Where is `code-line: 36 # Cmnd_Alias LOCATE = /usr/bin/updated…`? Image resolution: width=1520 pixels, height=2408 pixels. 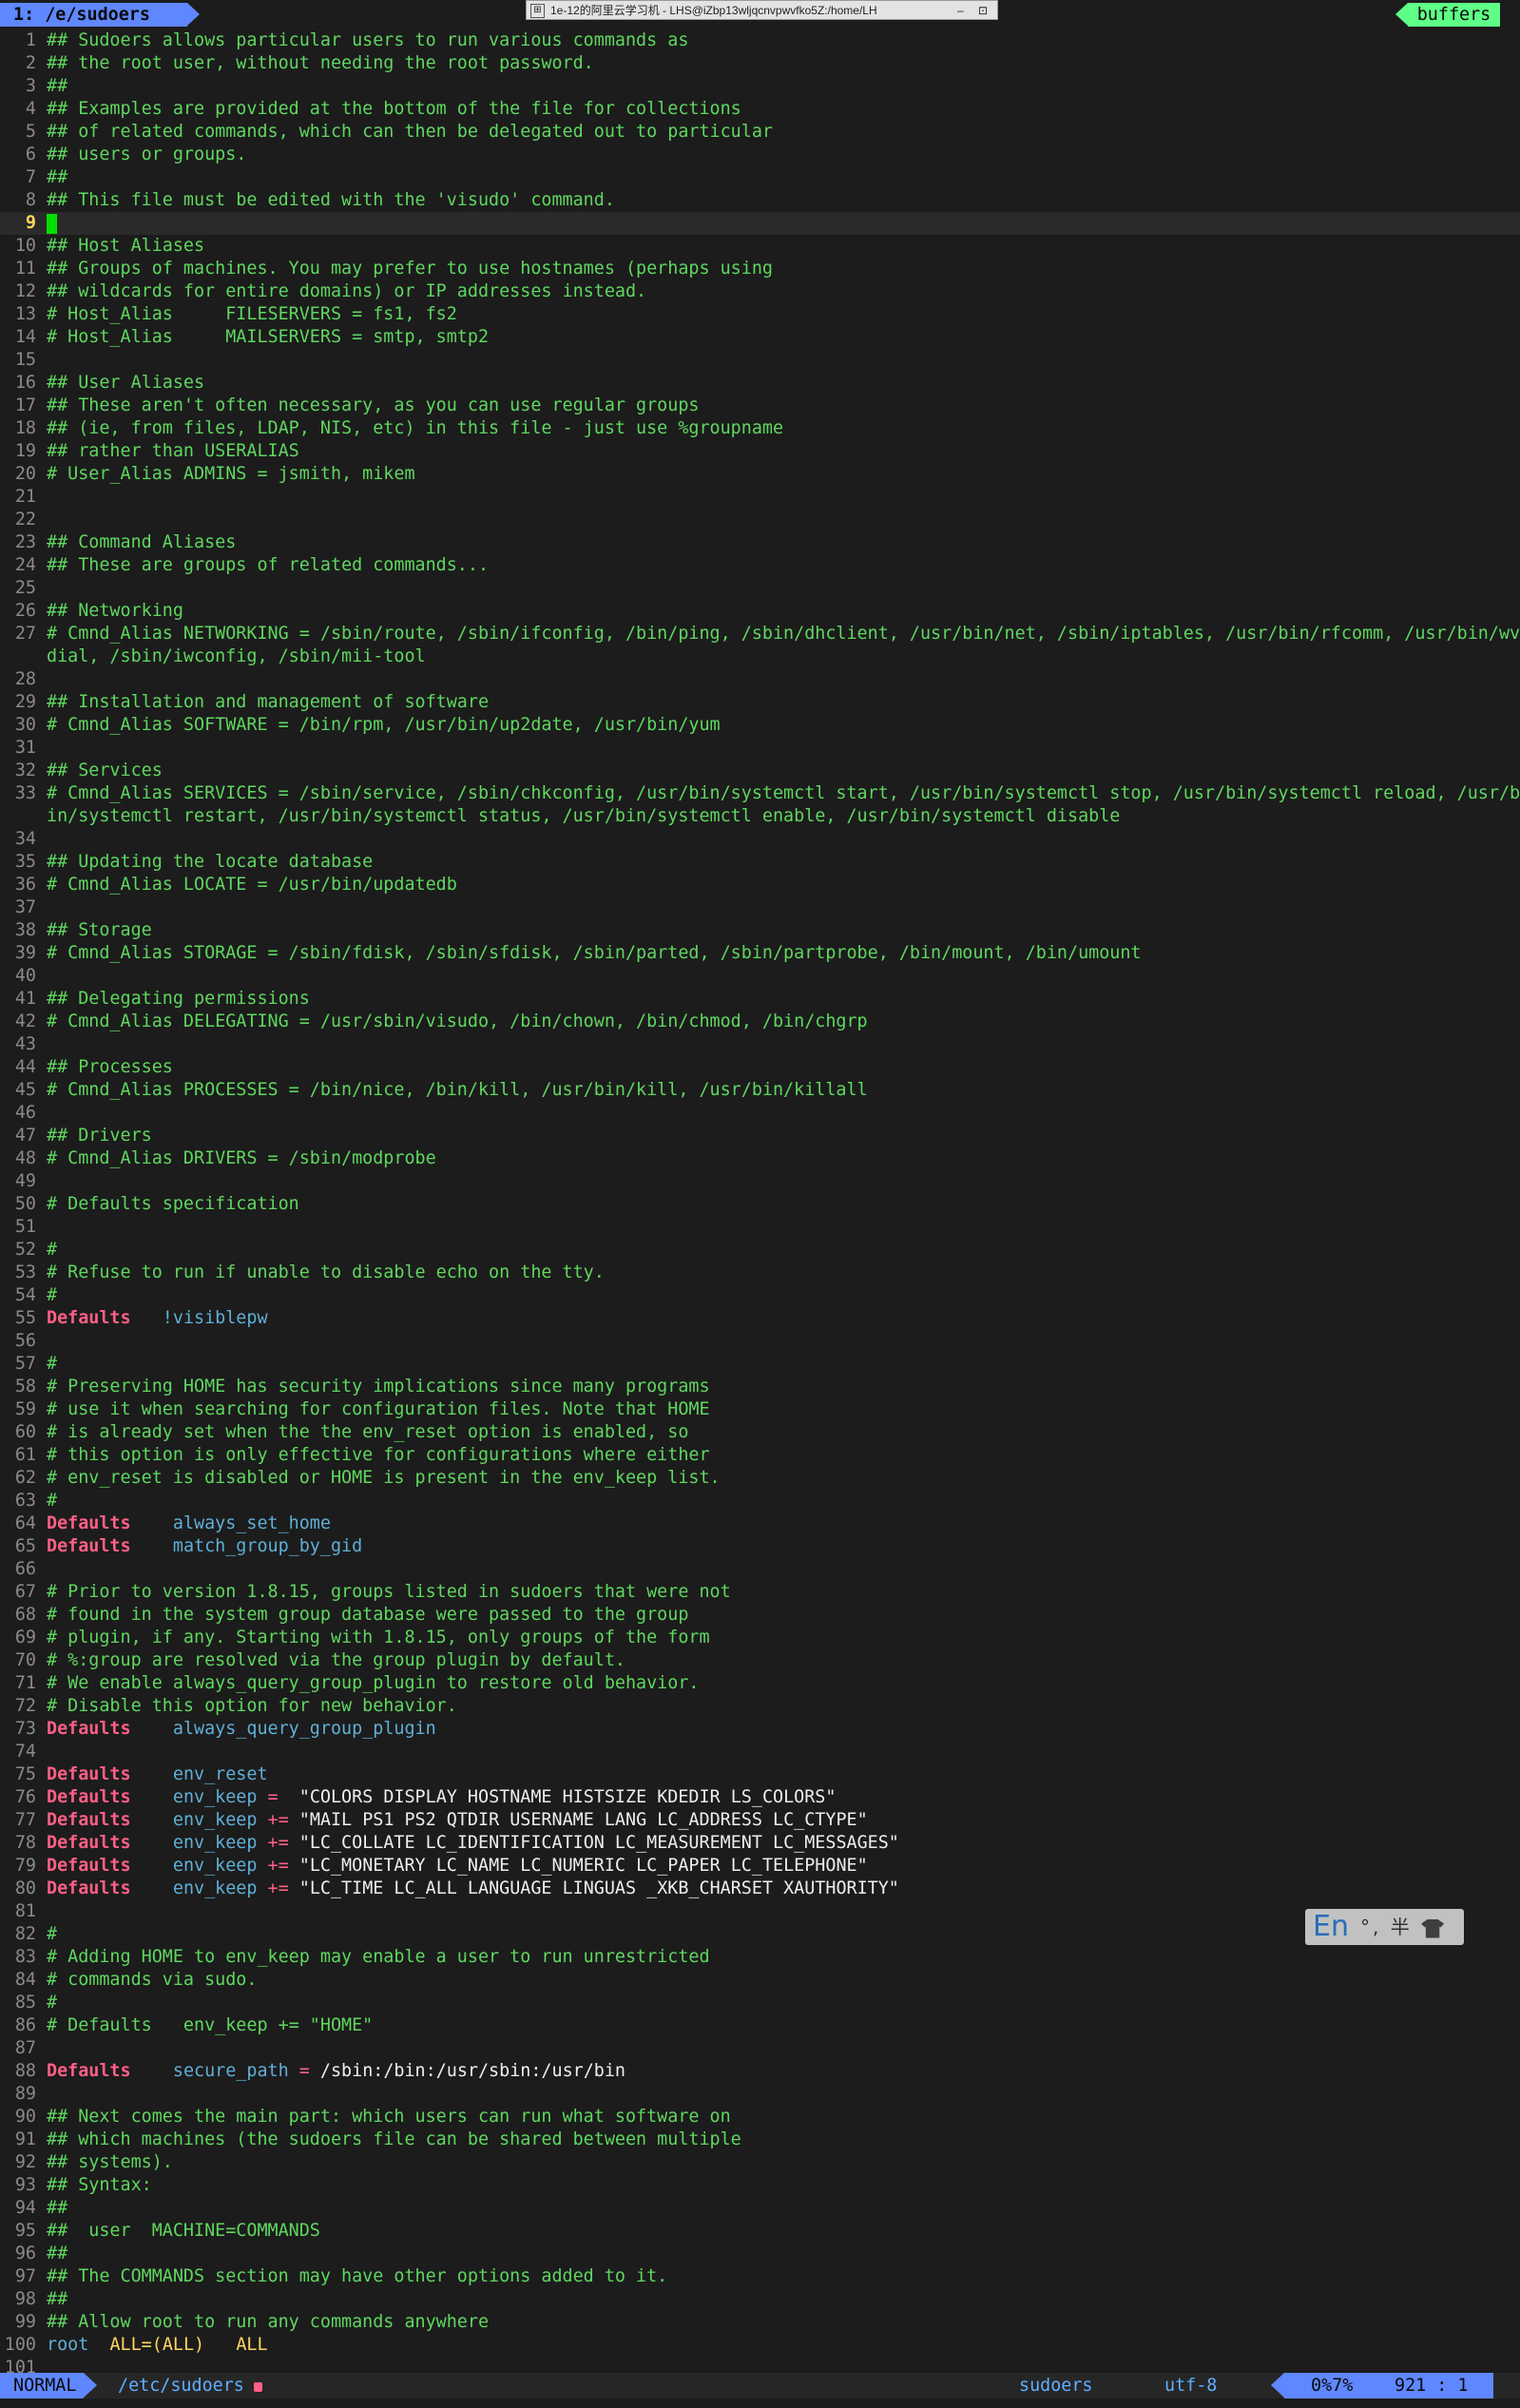 code-line: 36 # Cmnd_Alias LOCATE = /usr/bin/updated… is located at coordinates (760, 885).